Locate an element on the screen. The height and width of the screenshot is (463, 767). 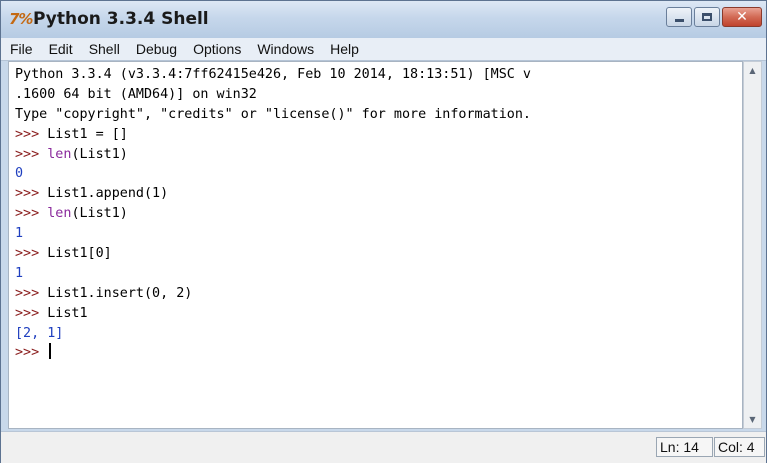
window-controls: ✕ is located at coordinates (713, 18).